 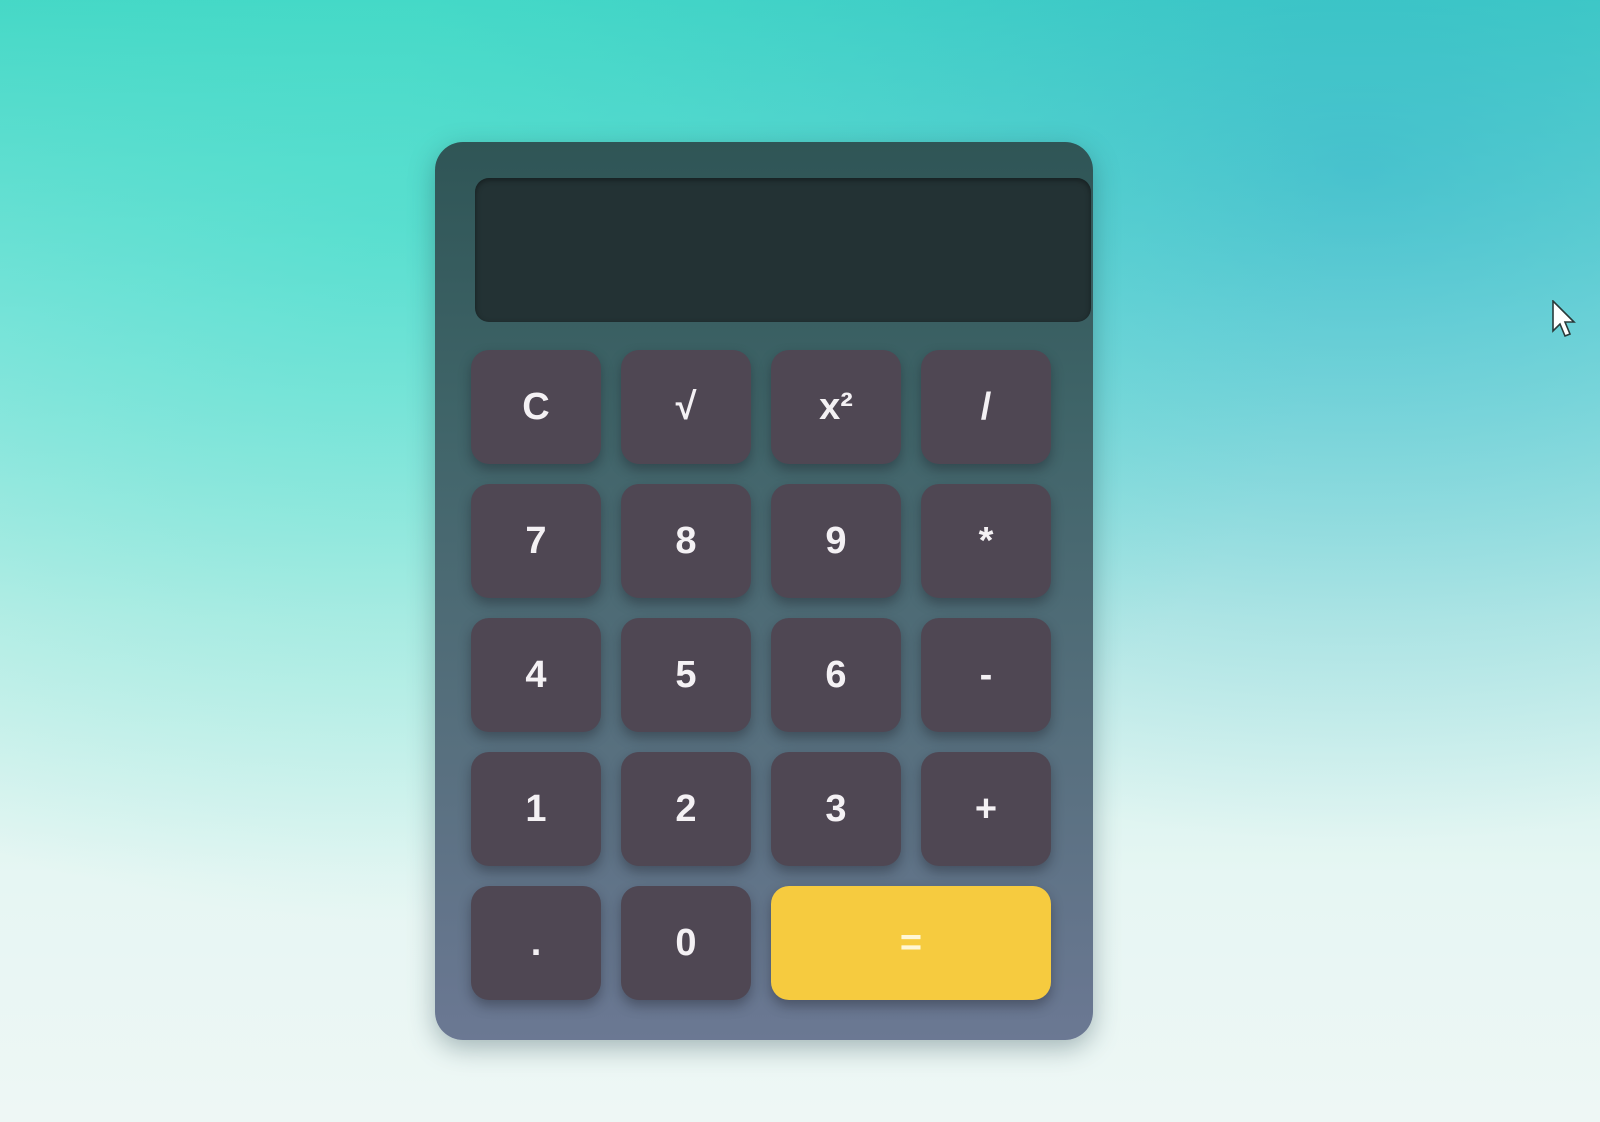 What do you see at coordinates (783, 250) in the screenshot?
I see `calculator-display` at bounding box center [783, 250].